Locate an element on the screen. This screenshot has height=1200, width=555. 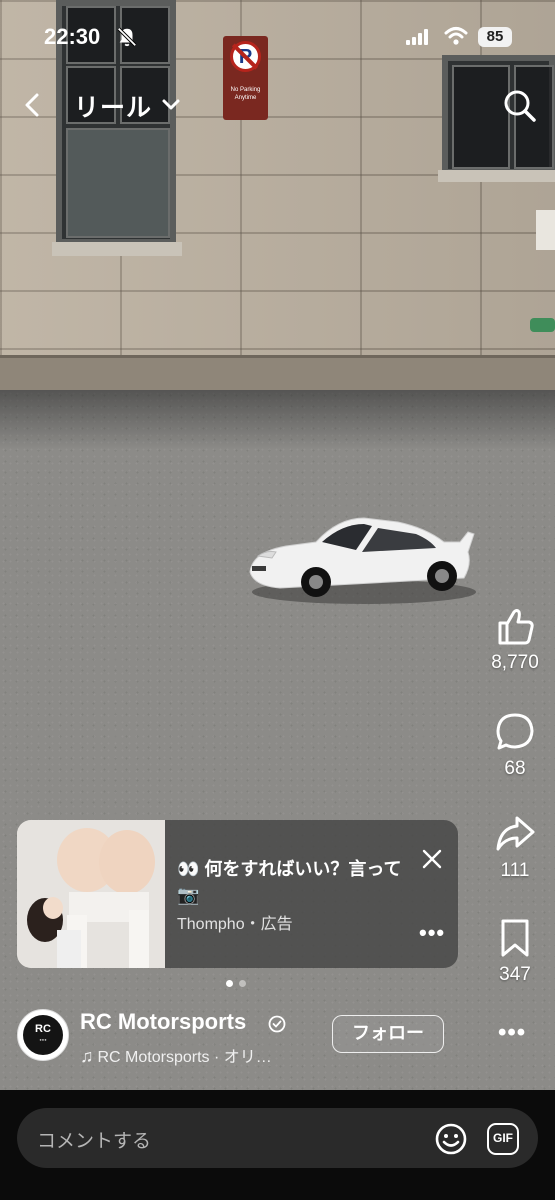
gif-button: GIF is located at coordinates (503, 1139).